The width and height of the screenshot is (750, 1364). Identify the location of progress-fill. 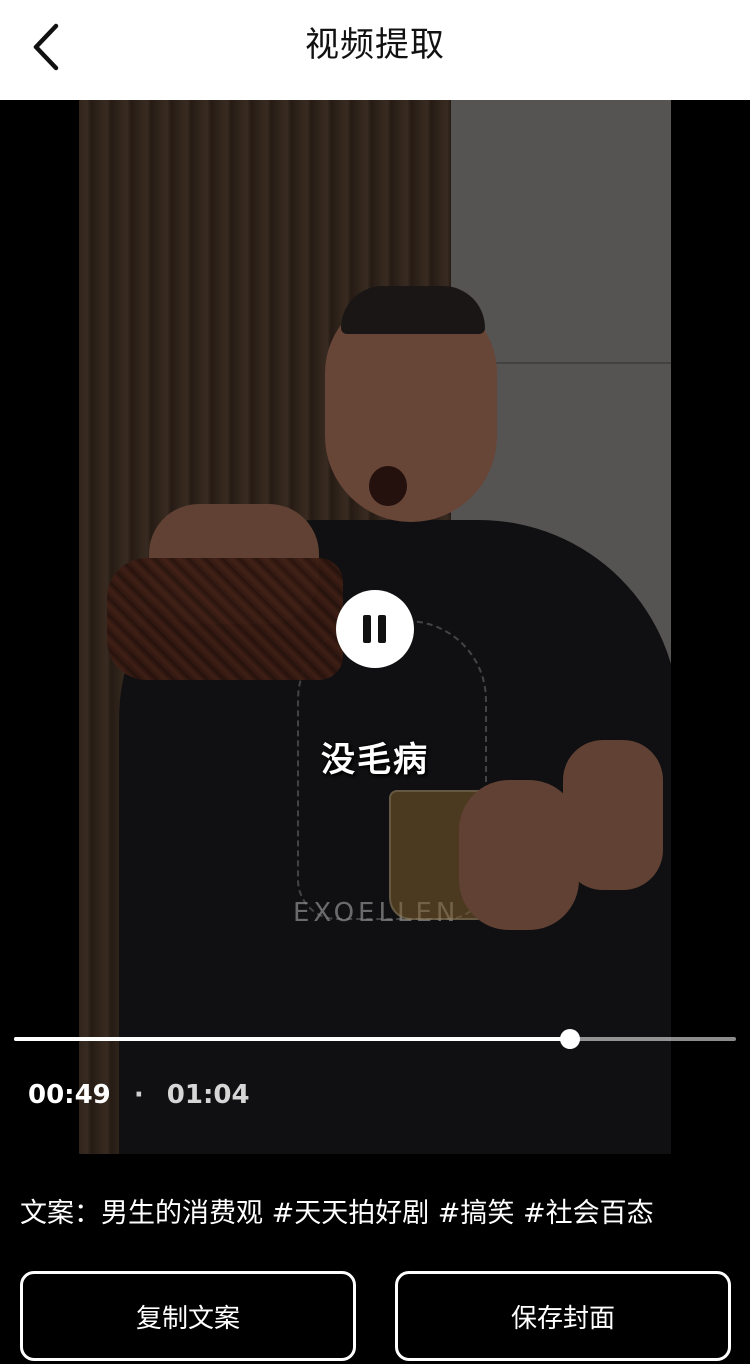
(292, 1039).